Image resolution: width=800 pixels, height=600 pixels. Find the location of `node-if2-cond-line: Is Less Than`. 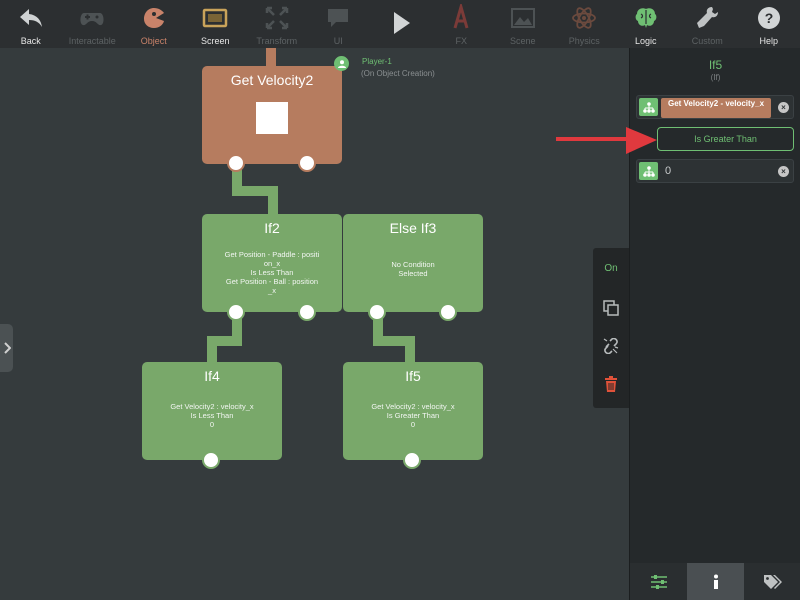

node-if2-cond-line: Is Less Than is located at coordinates (272, 272).